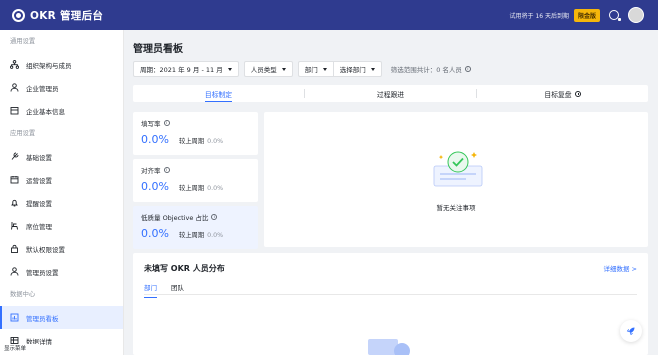  Describe the element at coordinates (61, 156) in the screenshot. I see `sidebar-item-basic-settings: 基础设置` at that location.